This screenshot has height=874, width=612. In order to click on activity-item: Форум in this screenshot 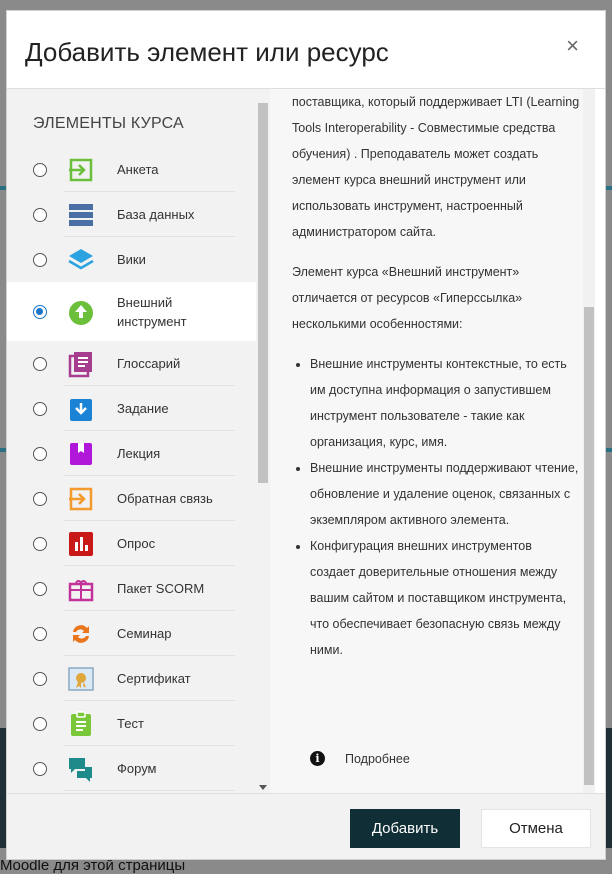, I will do `click(132, 768)`.